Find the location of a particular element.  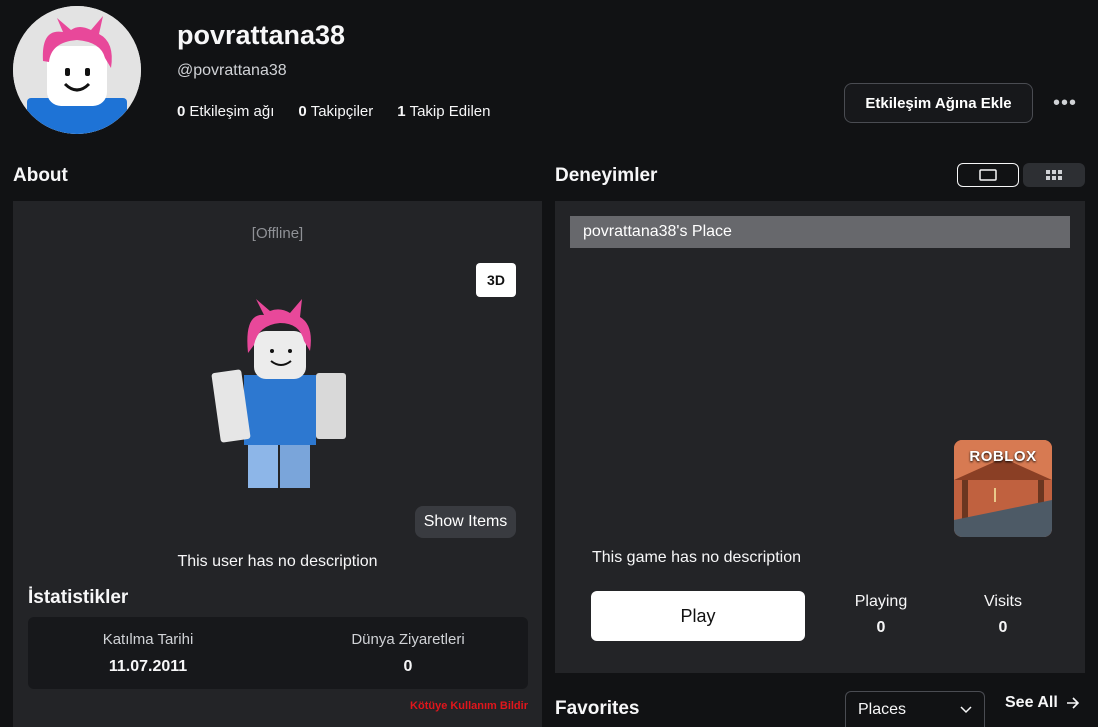

favorites-filter-value: Places is located at coordinates (882, 709).